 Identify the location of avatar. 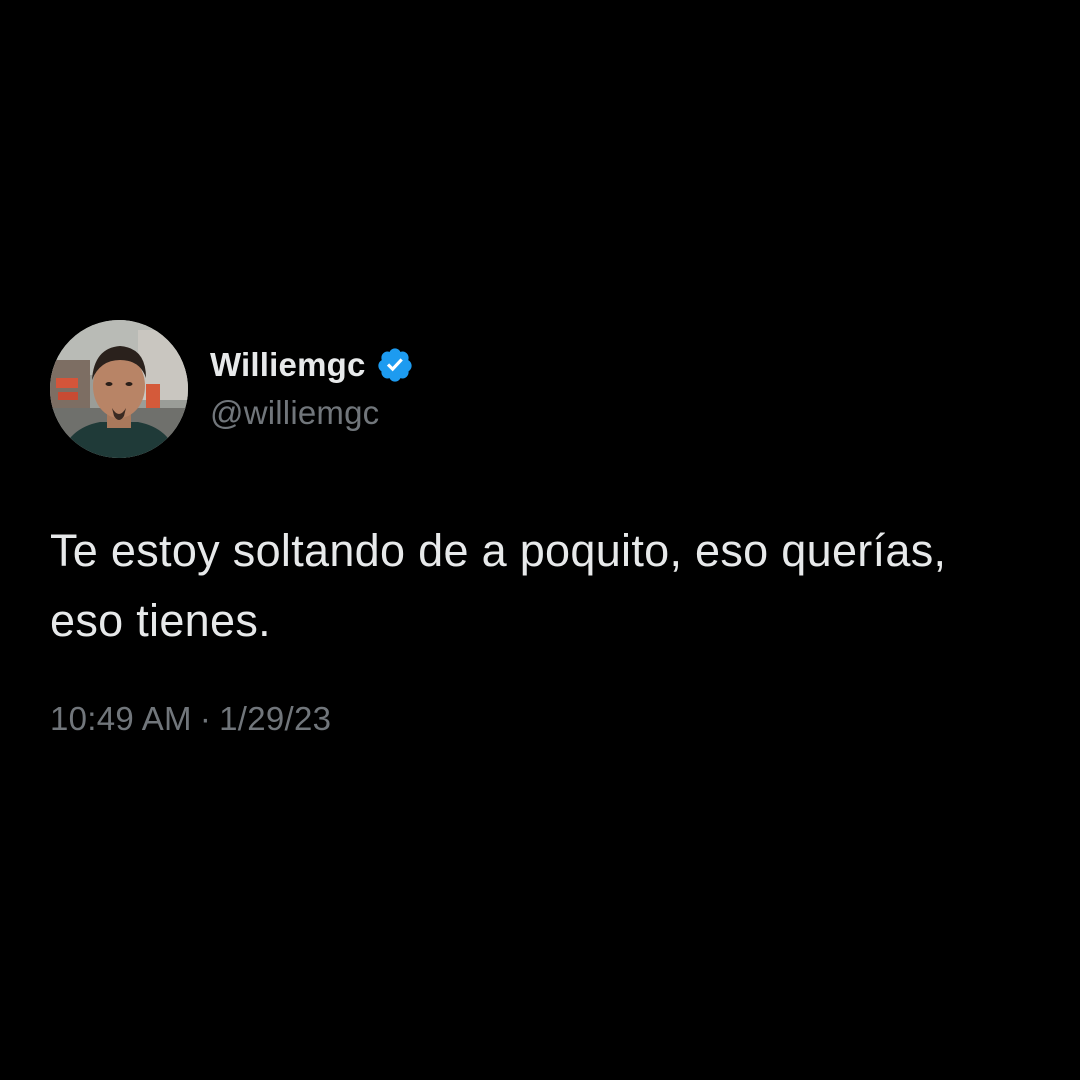
(119, 389).